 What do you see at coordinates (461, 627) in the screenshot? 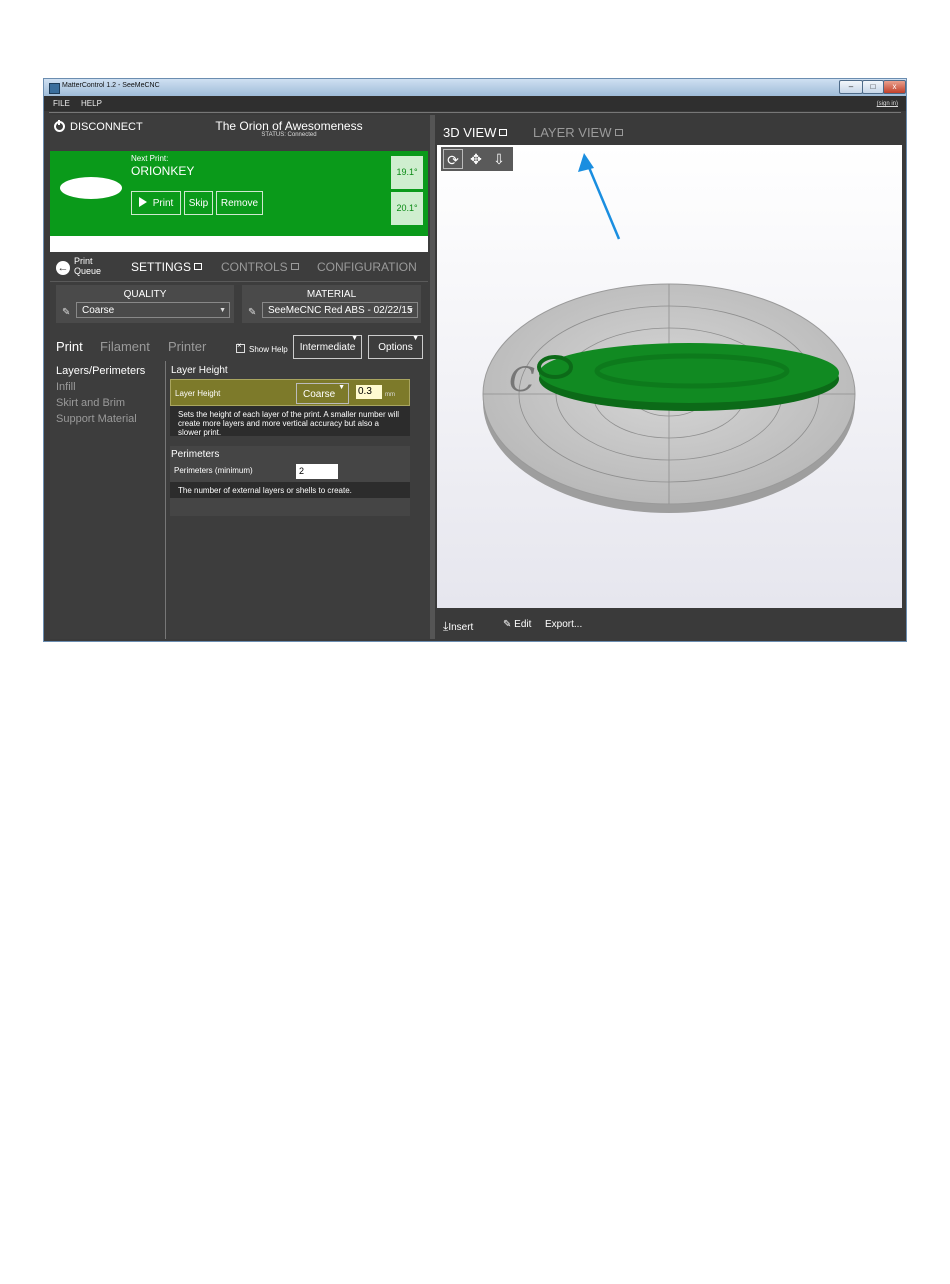
I see `insert-label: Insert` at bounding box center [461, 627].